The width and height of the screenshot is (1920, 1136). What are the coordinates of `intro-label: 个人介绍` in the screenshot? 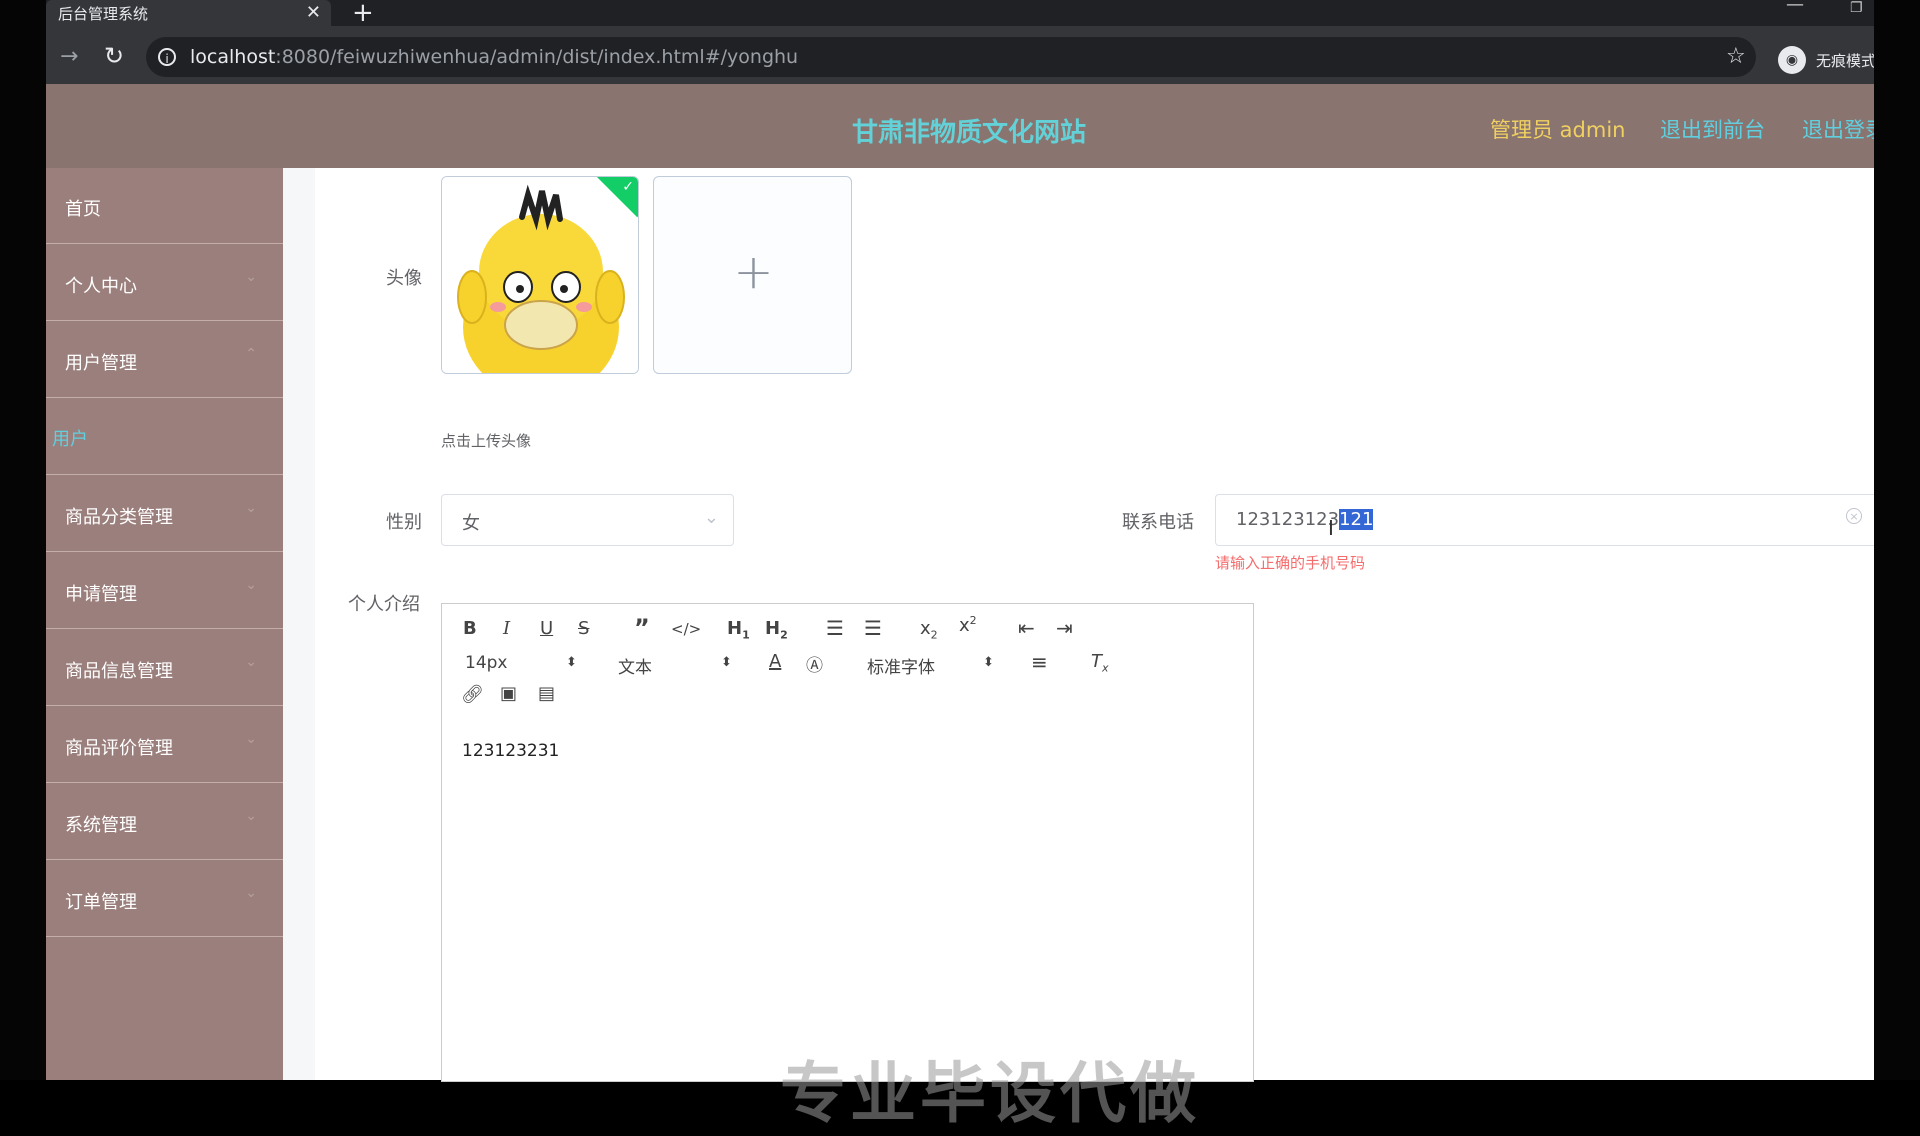 It's located at (384, 604).